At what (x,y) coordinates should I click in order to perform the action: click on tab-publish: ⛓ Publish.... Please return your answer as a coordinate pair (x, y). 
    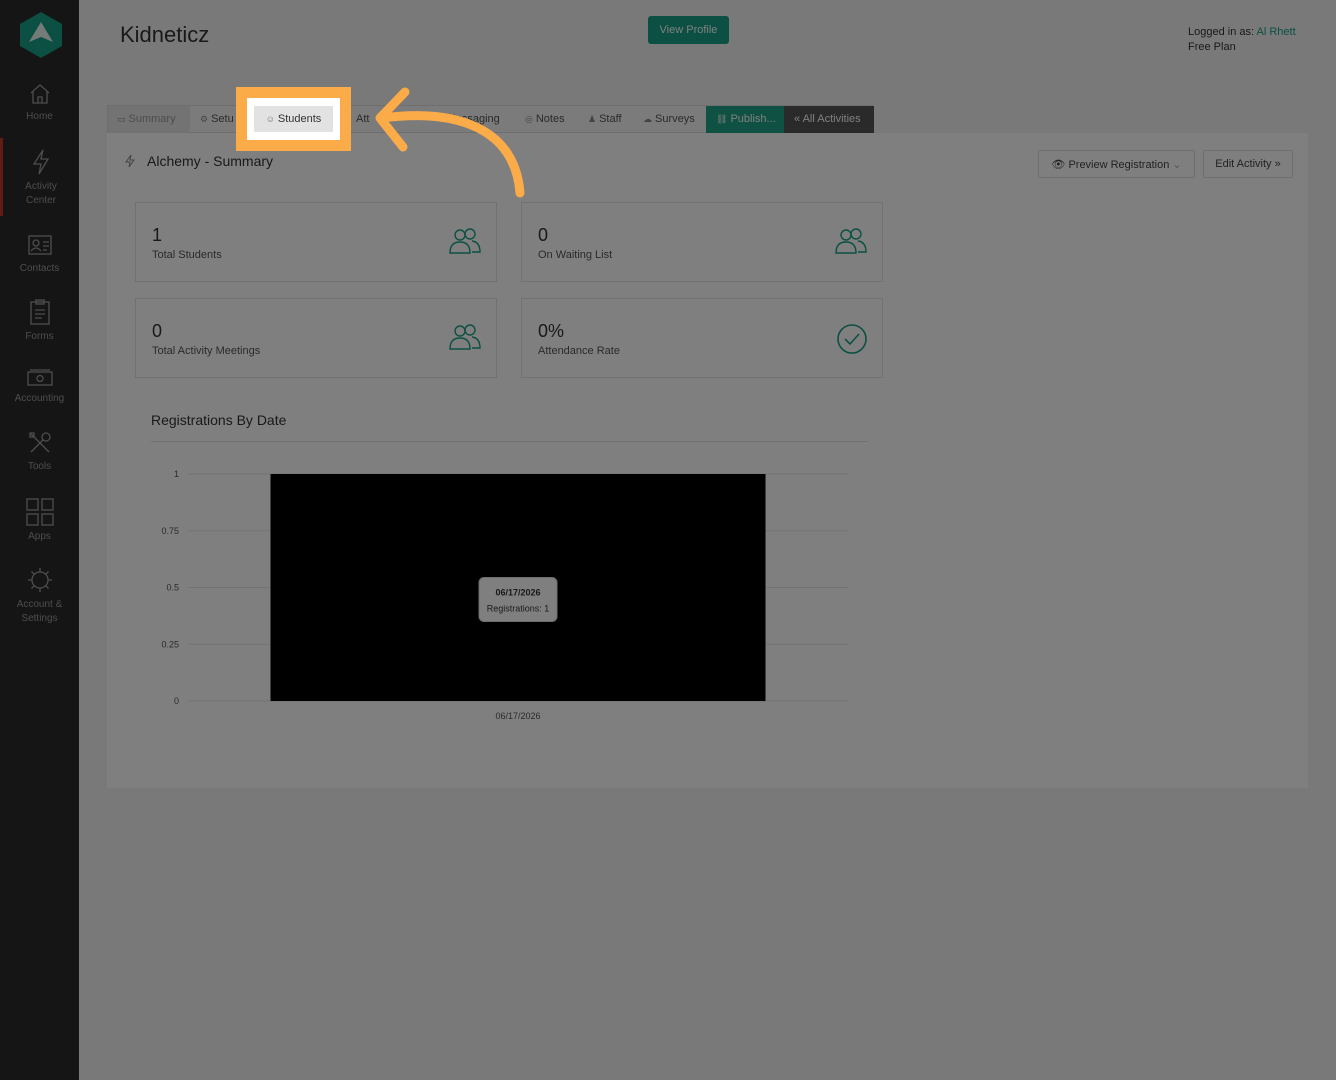
    Looking at the image, I should click on (745, 119).